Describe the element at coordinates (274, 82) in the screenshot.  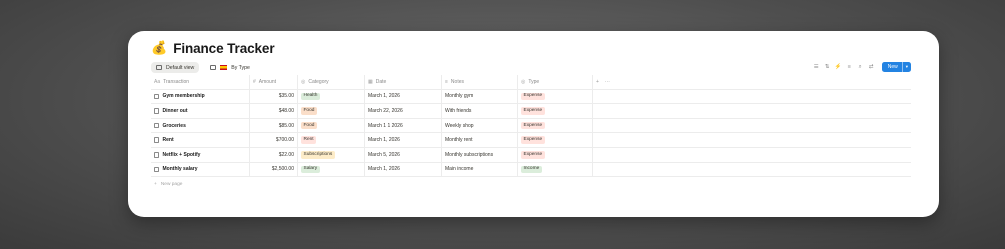
I see `column-header-amount: # Amount` at that location.